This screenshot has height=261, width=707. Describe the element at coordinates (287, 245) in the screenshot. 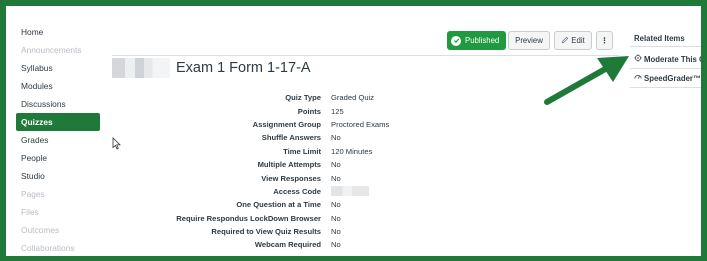

I see `detail-label: Webcam Required` at that location.